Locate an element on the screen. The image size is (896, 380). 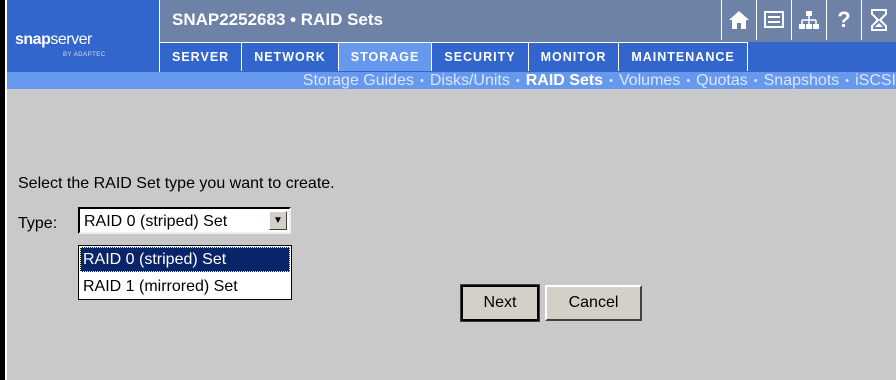
option-raid0: RAID 0 (striped) Set is located at coordinates (185, 259).